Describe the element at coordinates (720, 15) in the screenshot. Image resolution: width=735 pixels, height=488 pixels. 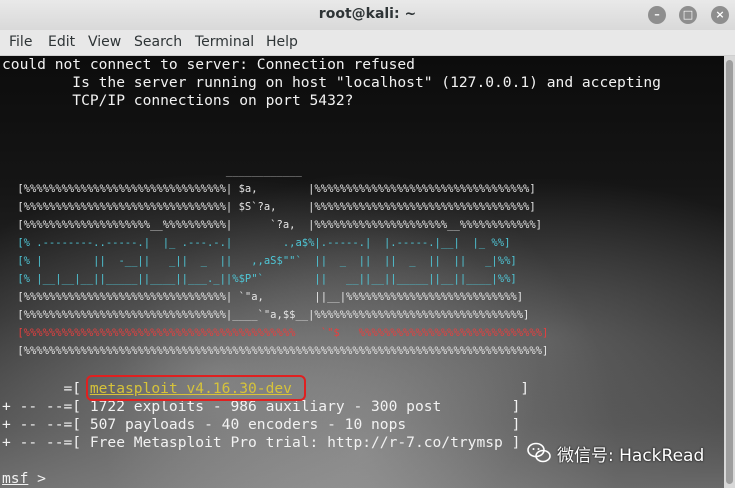
I see `close-button: ×` at that location.